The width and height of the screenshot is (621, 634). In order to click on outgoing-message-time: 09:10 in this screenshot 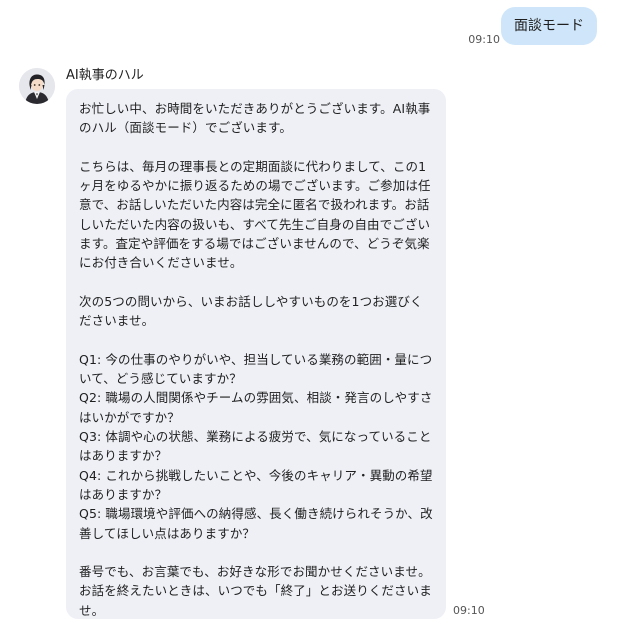, I will do `click(484, 39)`.